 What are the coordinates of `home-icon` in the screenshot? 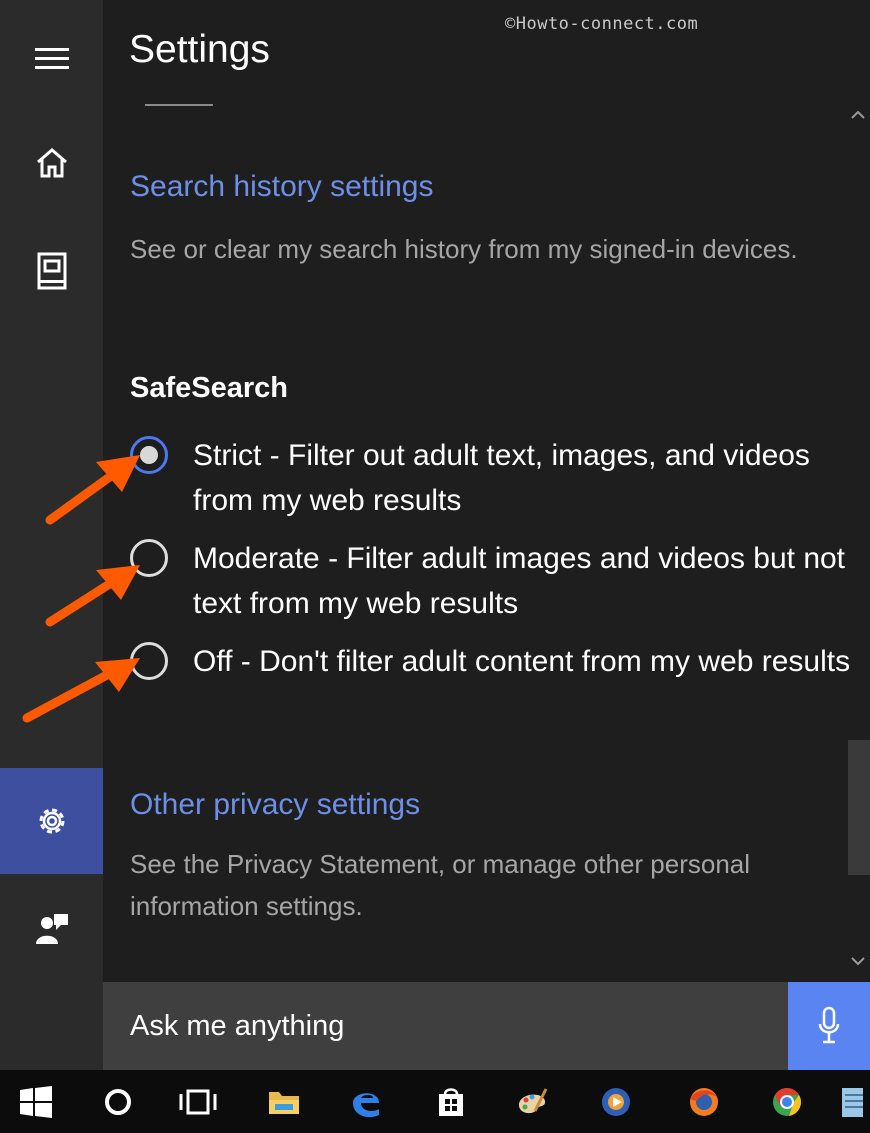 It's located at (51, 163).